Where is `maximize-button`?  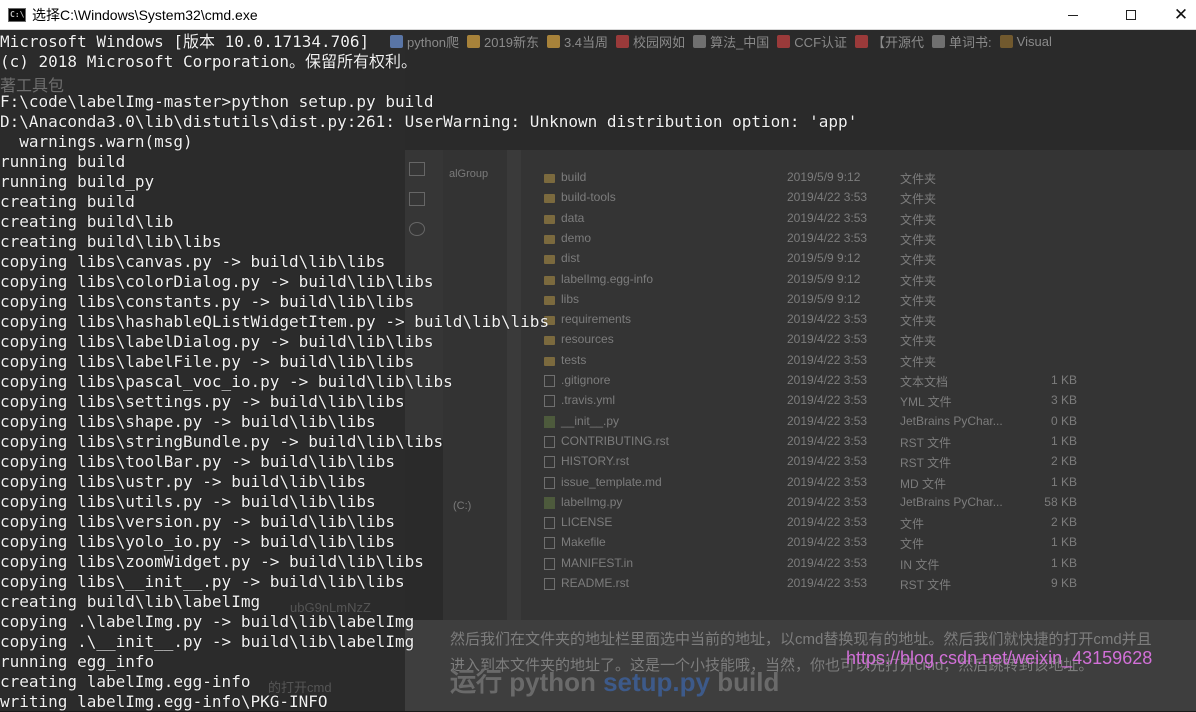 maximize-button is located at coordinates (1131, 15).